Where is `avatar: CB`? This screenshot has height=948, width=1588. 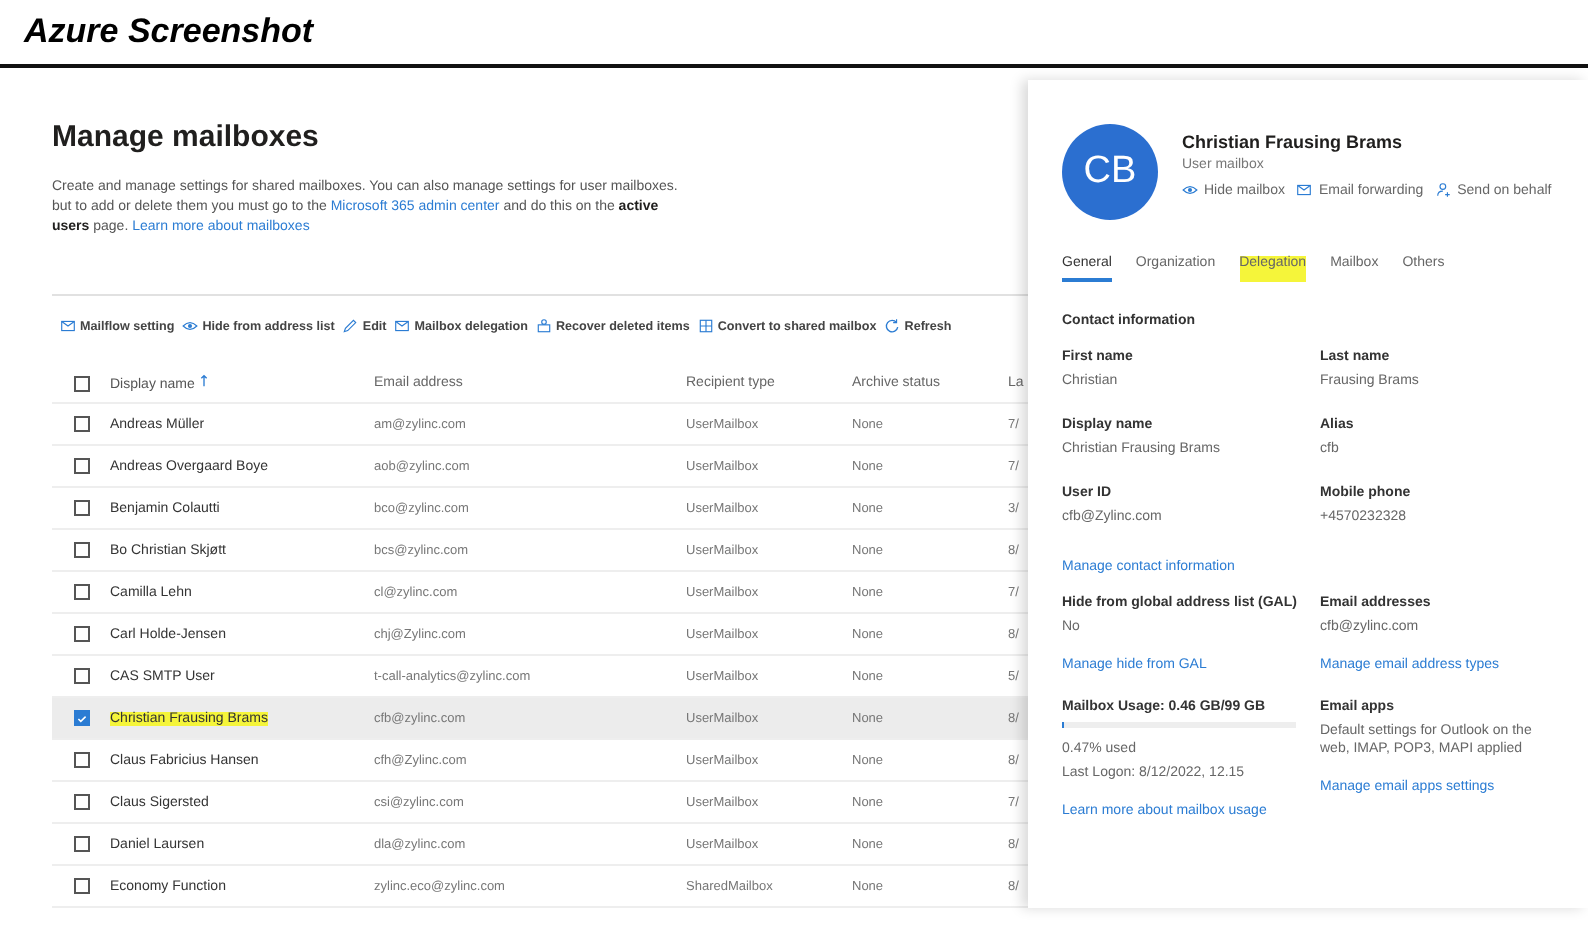
avatar: CB is located at coordinates (1110, 172).